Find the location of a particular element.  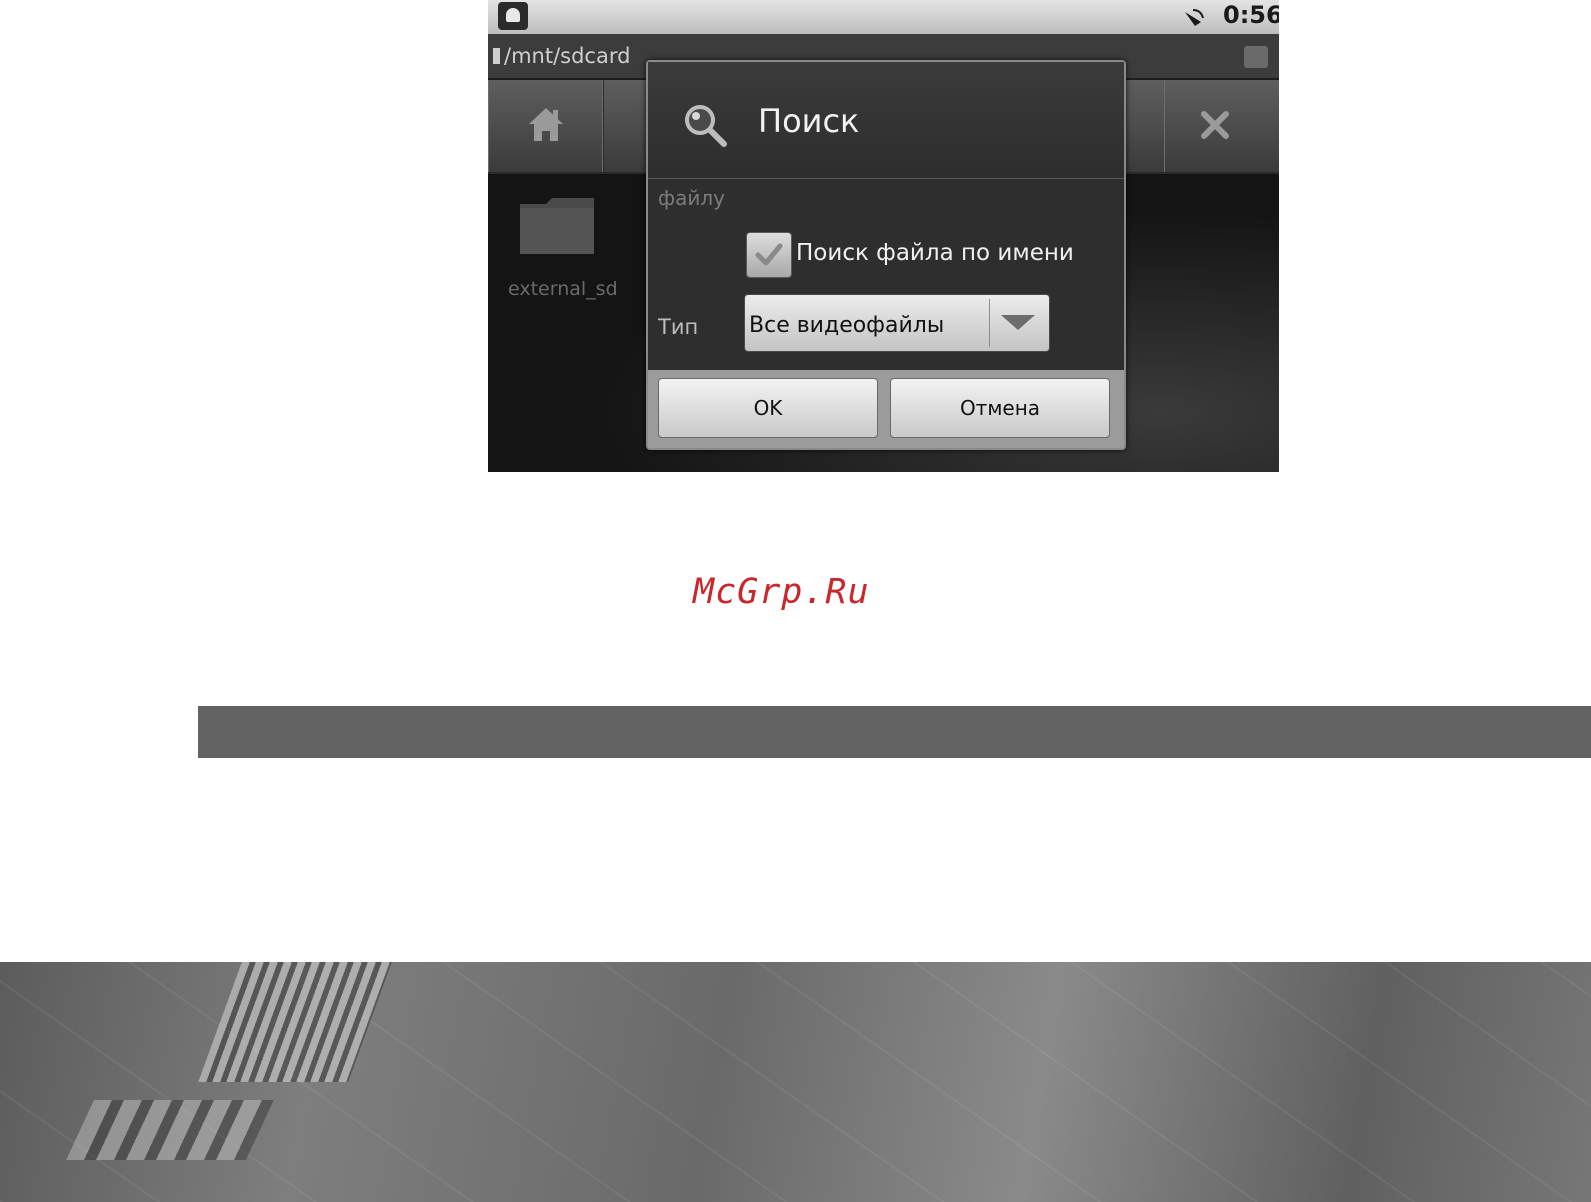

status-bar: 0:56 is located at coordinates (883, 17).